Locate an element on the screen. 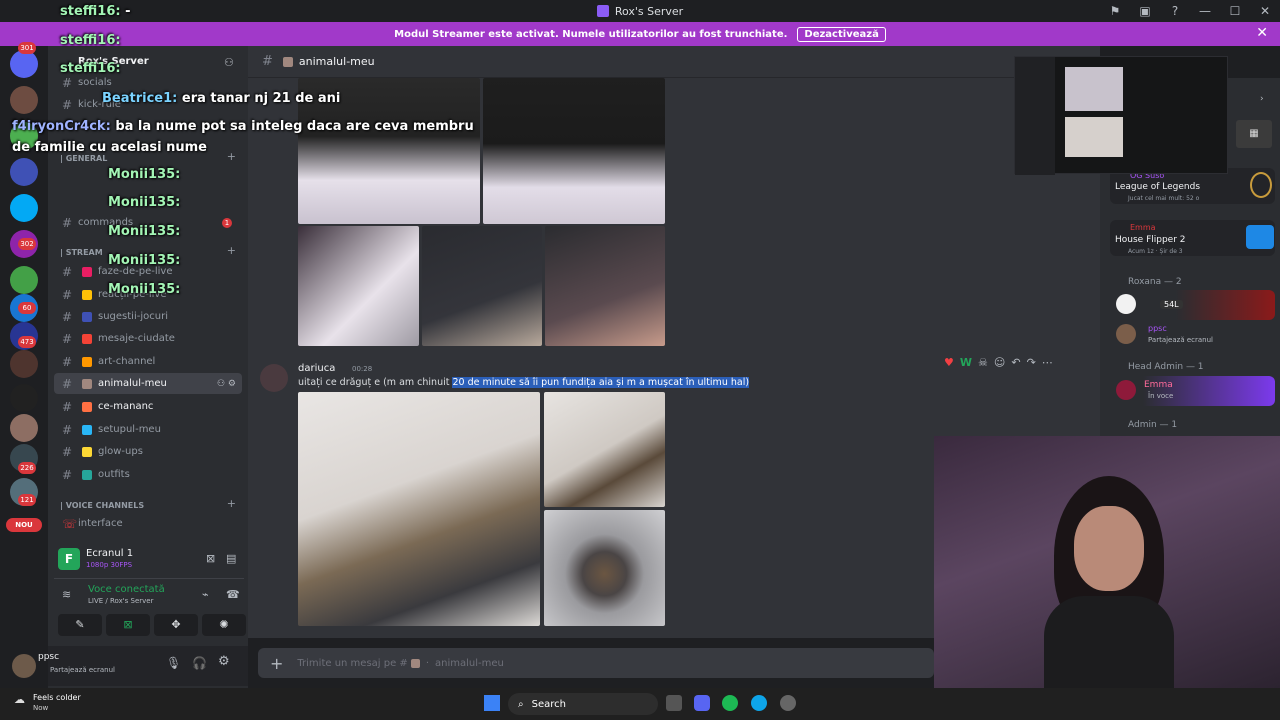  channel-ce-mananc: # ce-mananc is located at coordinates (148, 406).